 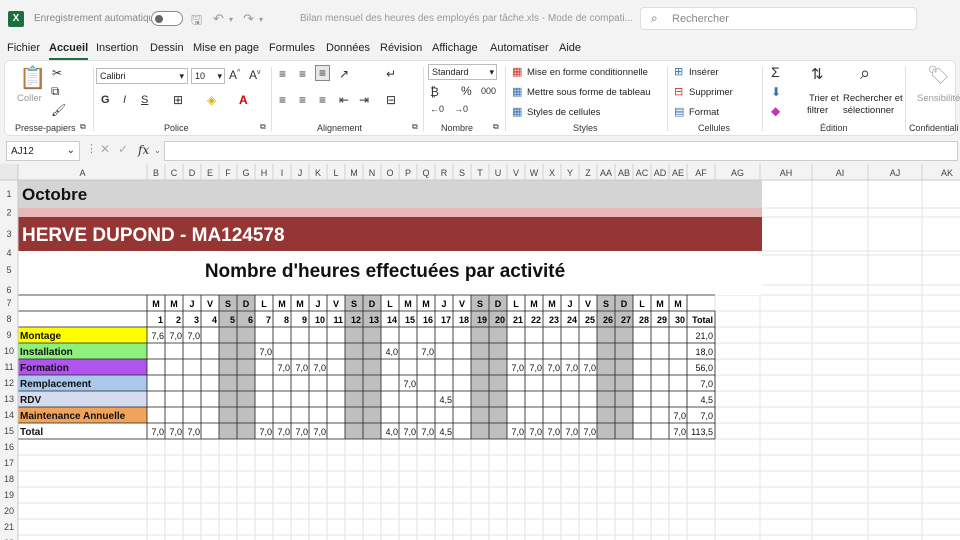 I want to click on decrease-font-icon: Av, so click(x=255, y=75).